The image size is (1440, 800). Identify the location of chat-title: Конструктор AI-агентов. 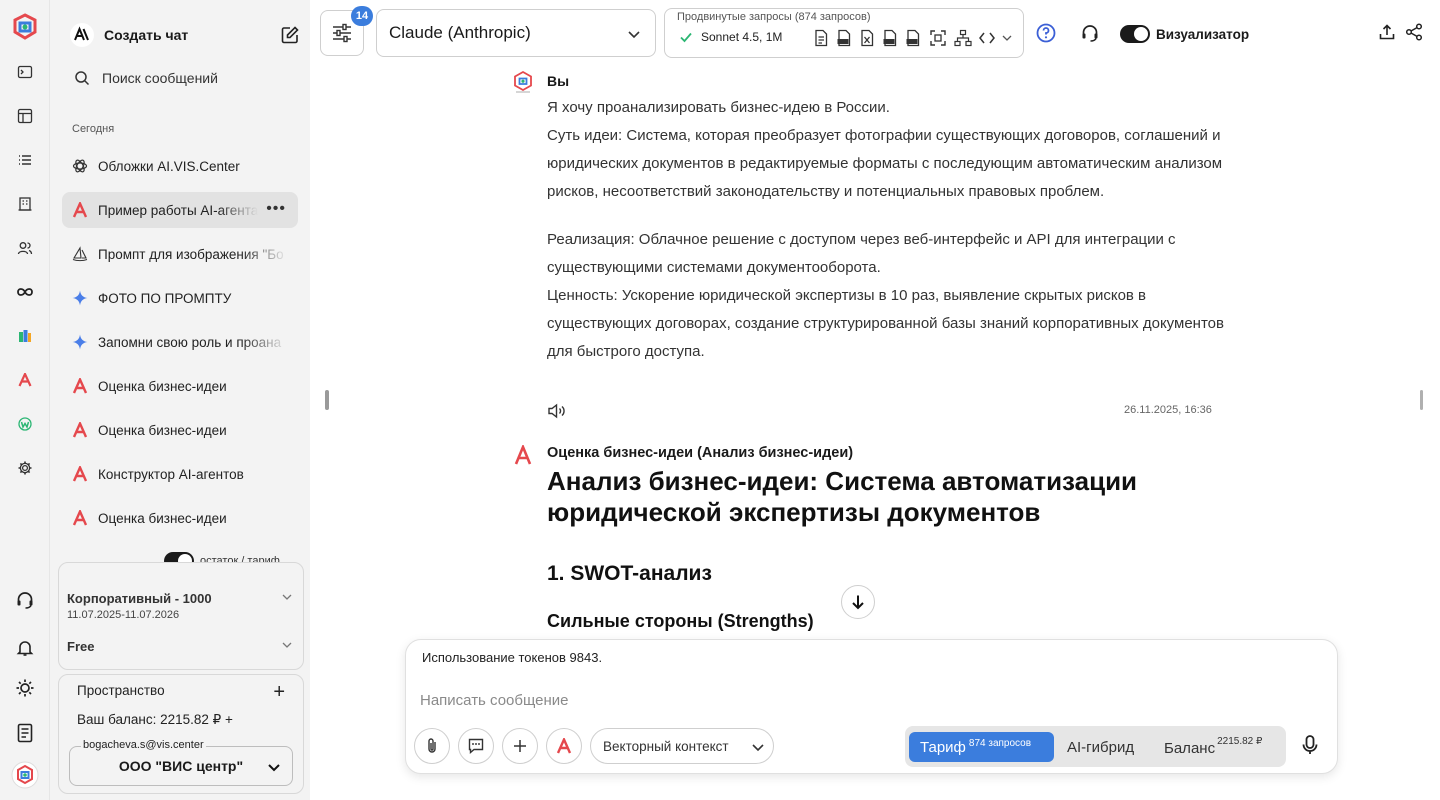
(171, 474).